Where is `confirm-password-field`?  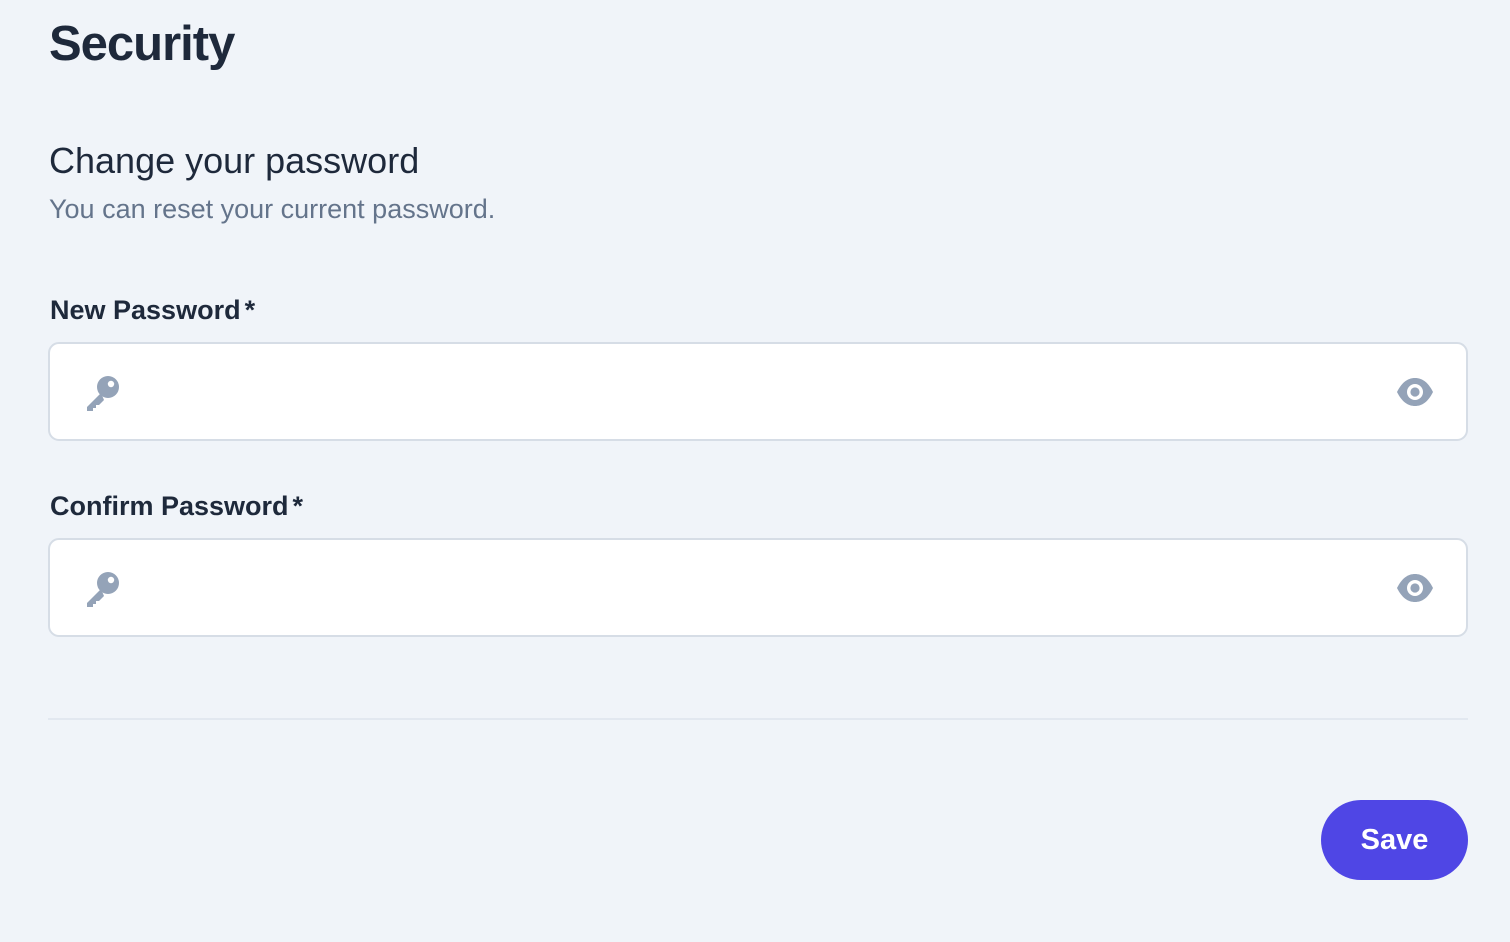 confirm-password-field is located at coordinates (758, 587).